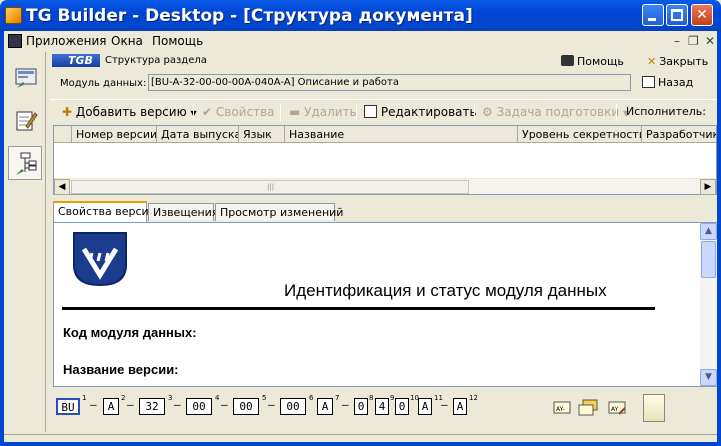 The image size is (721, 446). Describe the element at coordinates (114, 134) in the screenshot. I see `column-header: Номер версии` at that location.